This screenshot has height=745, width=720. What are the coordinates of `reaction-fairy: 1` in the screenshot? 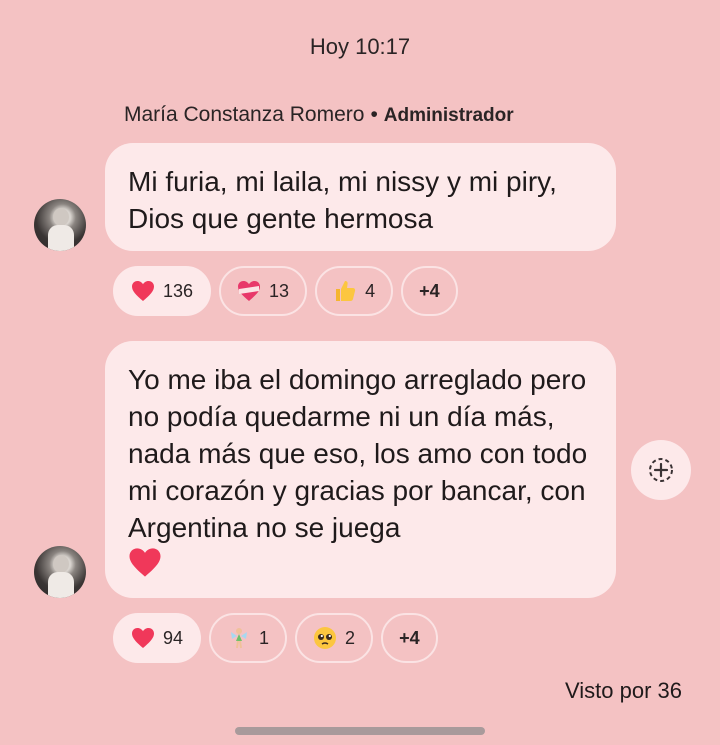 It's located at (248, 638).